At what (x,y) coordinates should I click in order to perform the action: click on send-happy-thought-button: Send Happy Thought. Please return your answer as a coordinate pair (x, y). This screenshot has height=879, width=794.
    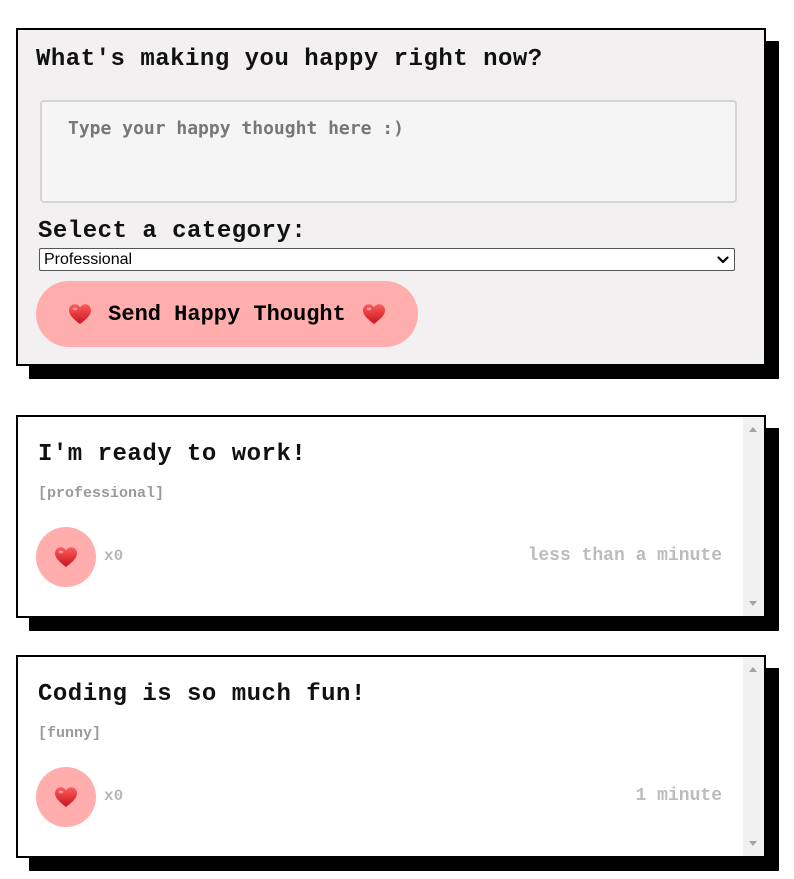
    Looking at the image, I should click on (227, 314).